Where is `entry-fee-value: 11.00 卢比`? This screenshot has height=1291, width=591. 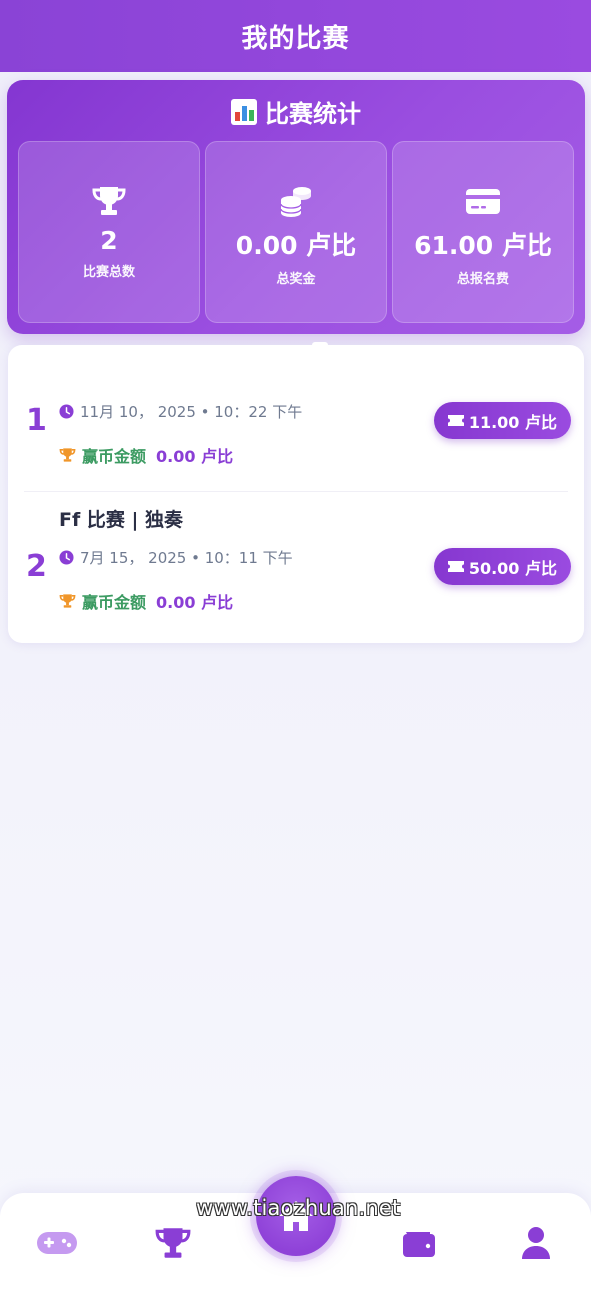
entry-fee-value: 11.00 卢比 is located at coordinates (512, 422).